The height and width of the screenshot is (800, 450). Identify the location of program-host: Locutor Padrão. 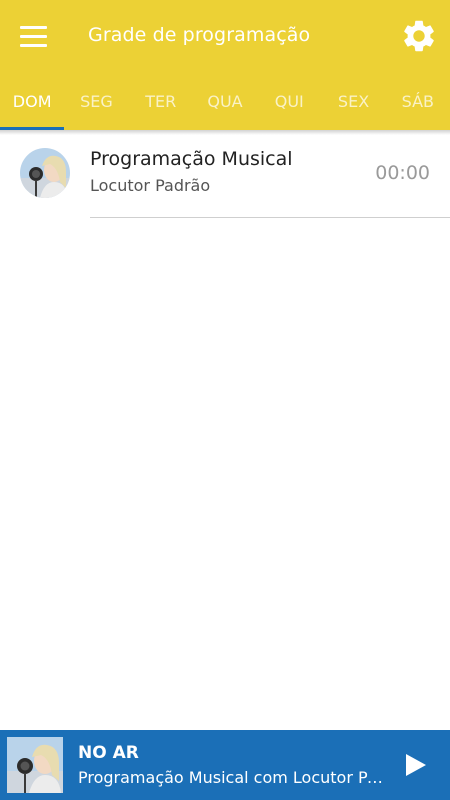
(150, 185).